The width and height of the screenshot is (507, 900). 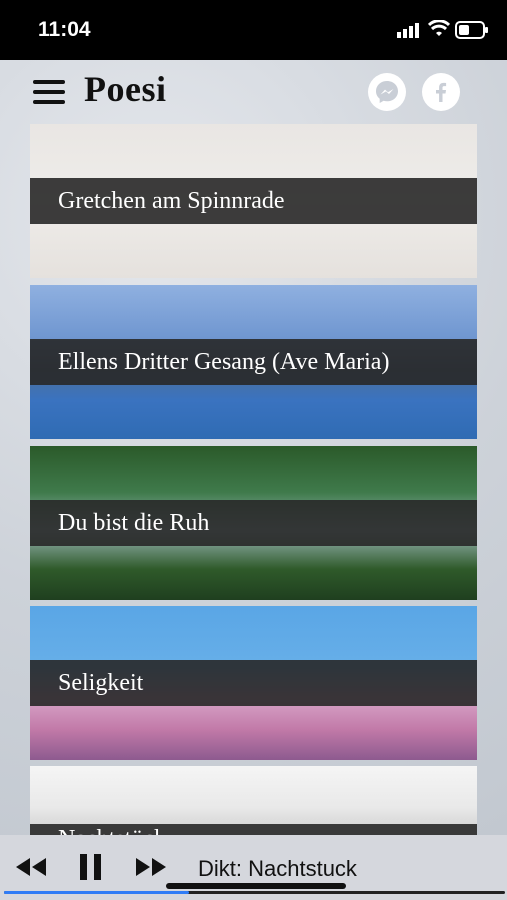 I want to click on home-indicator, so click(x=256, y=886).